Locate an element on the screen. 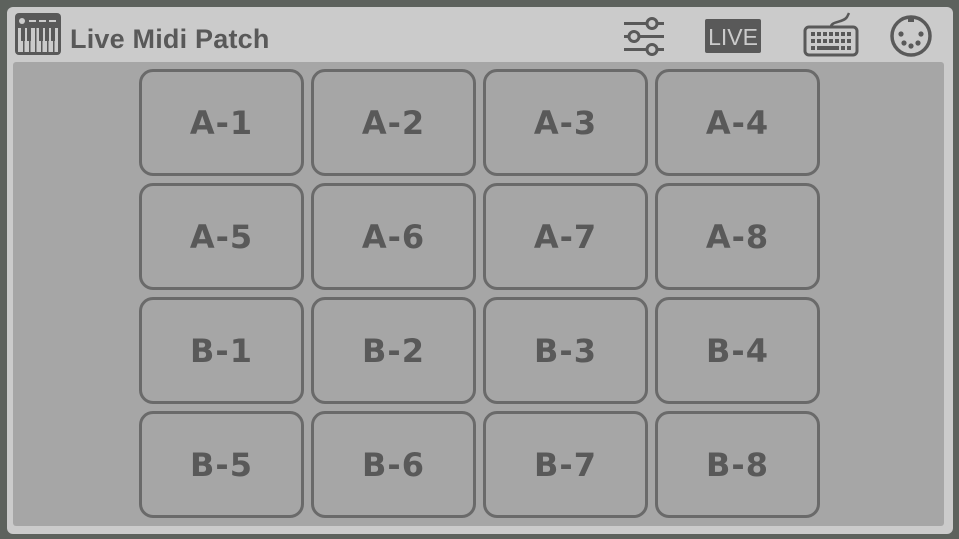  pad-a8: A-8 is located at coordinates (737, 236).